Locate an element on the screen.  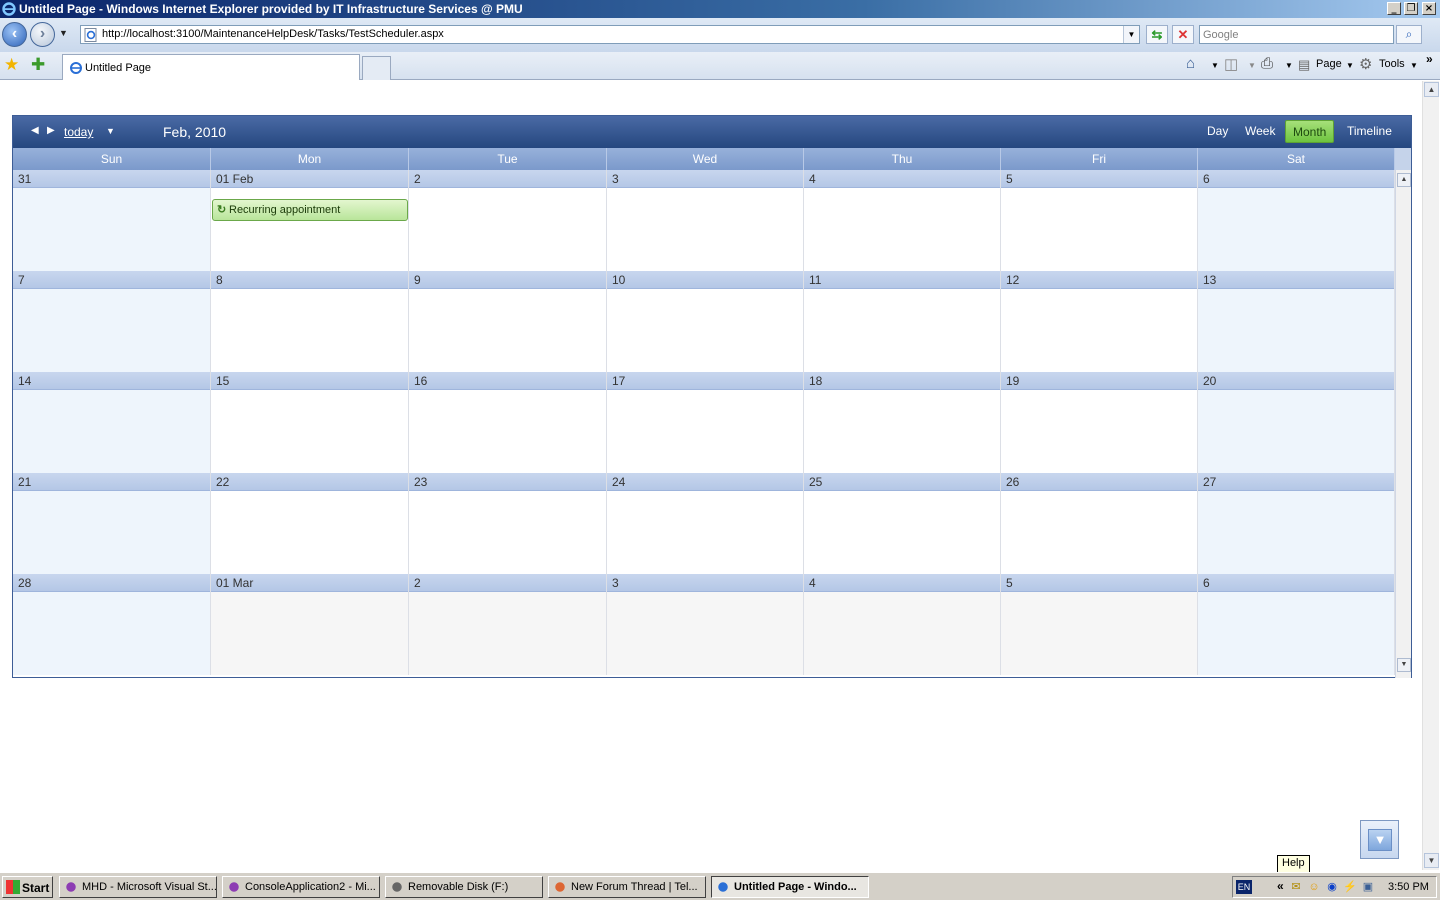
day-cell: 28 is located at coordinates (112, 624).